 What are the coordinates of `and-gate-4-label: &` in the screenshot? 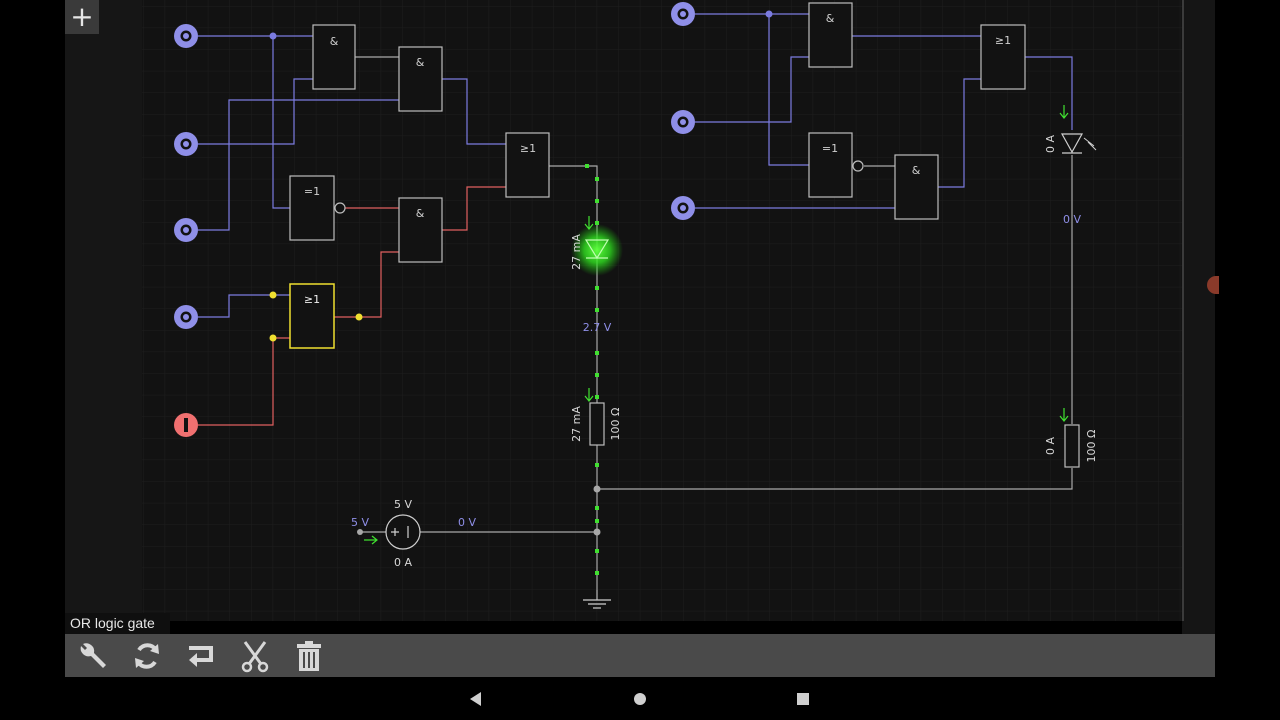 It's located at (830, 18).